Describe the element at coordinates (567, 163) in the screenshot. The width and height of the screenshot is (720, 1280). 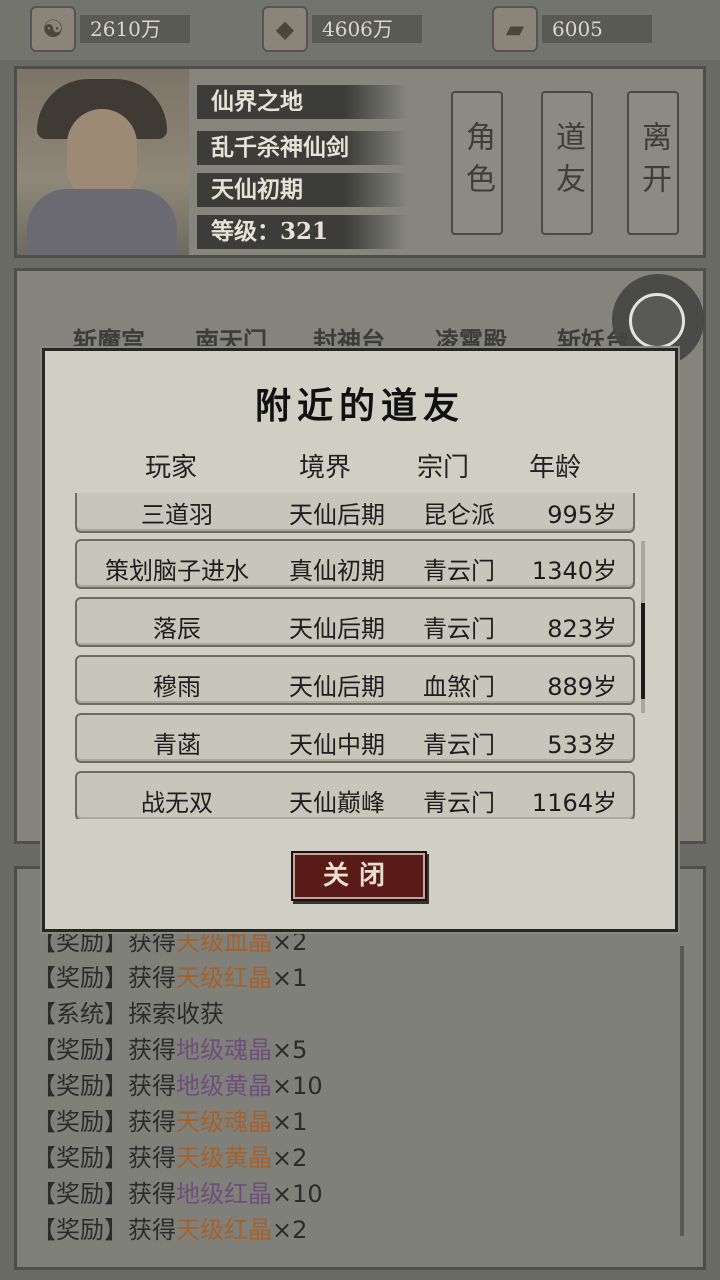
I see `friends-button: 道友` at that location.